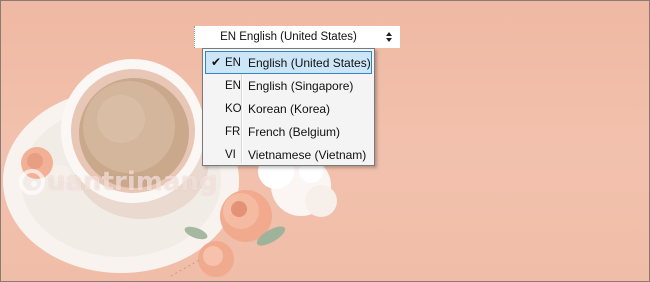 The image size is (650, 282). I want to click on language-bar-options-icon, so click(389, 37).